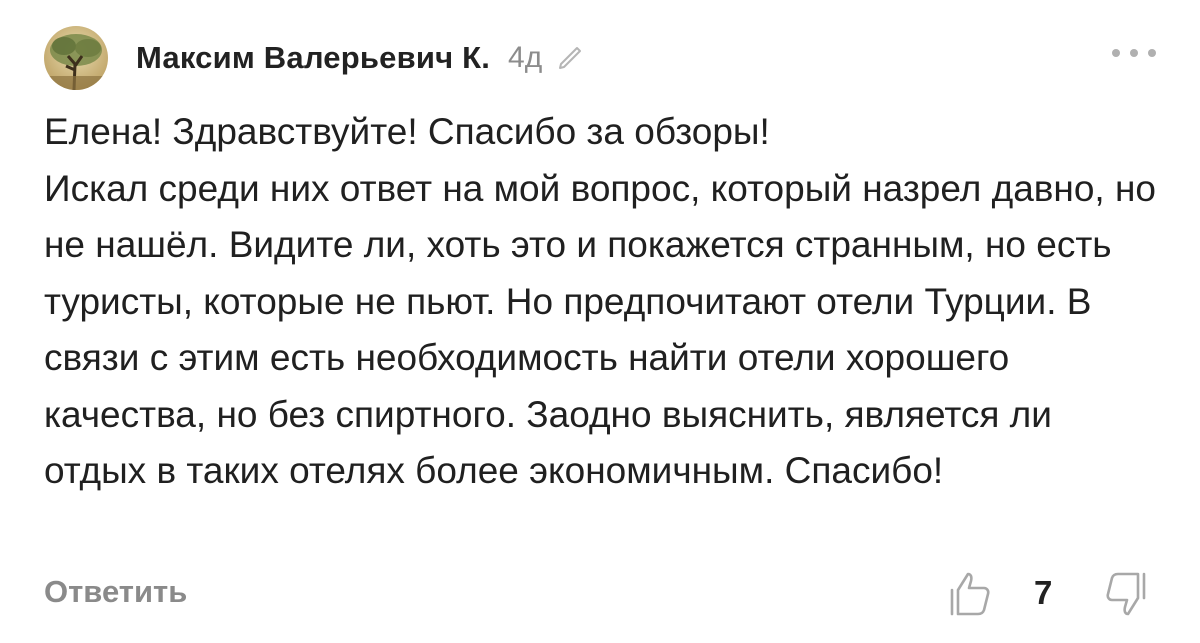 This screenshot has height=643, width=1200. Describe the element at coordinates (76, 58) in the screenshot. I see `avatar` at that location.